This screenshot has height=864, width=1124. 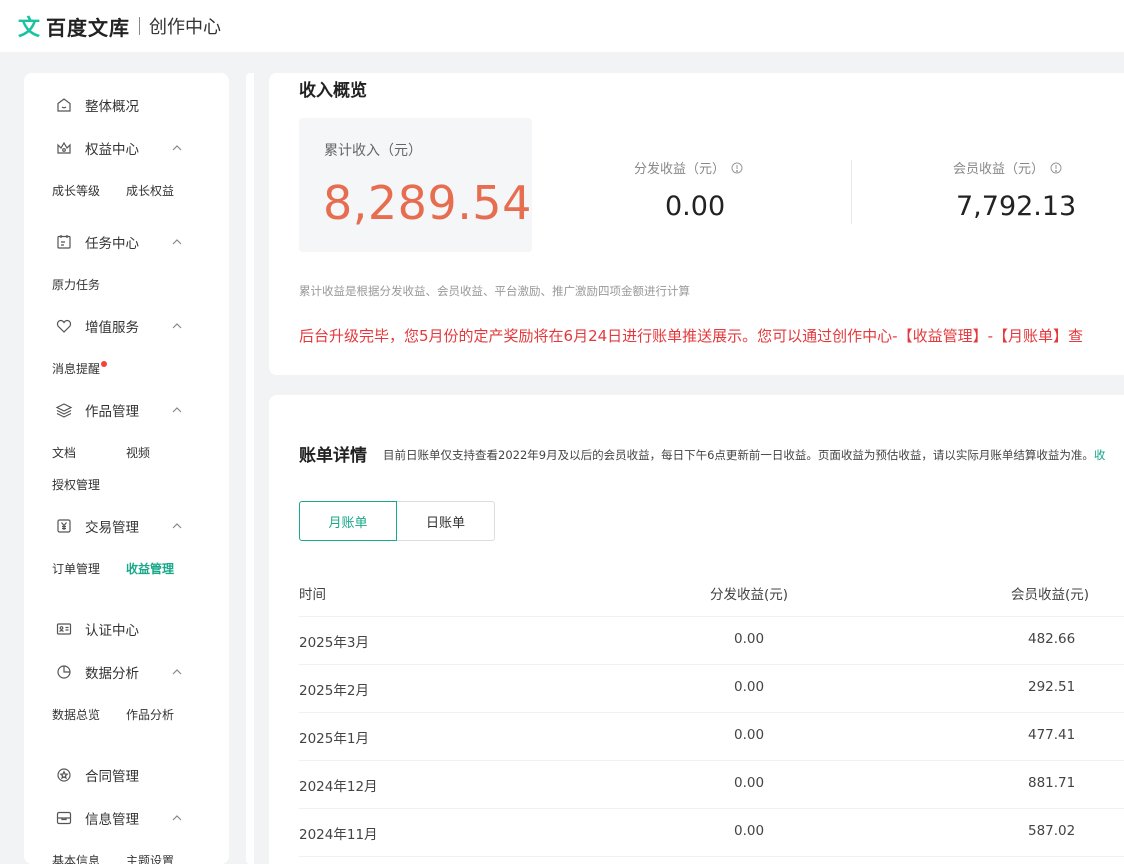 I want to click on sidebar-item-label: 增值服务, so click(x=112, y=328).